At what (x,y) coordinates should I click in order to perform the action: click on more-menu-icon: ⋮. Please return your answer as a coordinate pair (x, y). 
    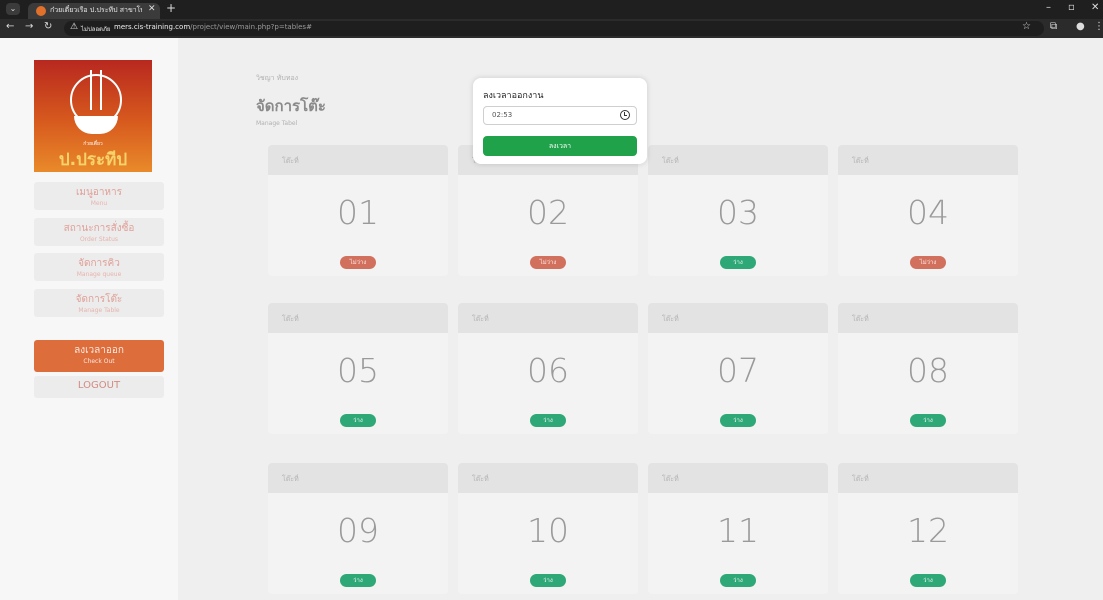
    Looking at the image, I should click on (1098, 26).